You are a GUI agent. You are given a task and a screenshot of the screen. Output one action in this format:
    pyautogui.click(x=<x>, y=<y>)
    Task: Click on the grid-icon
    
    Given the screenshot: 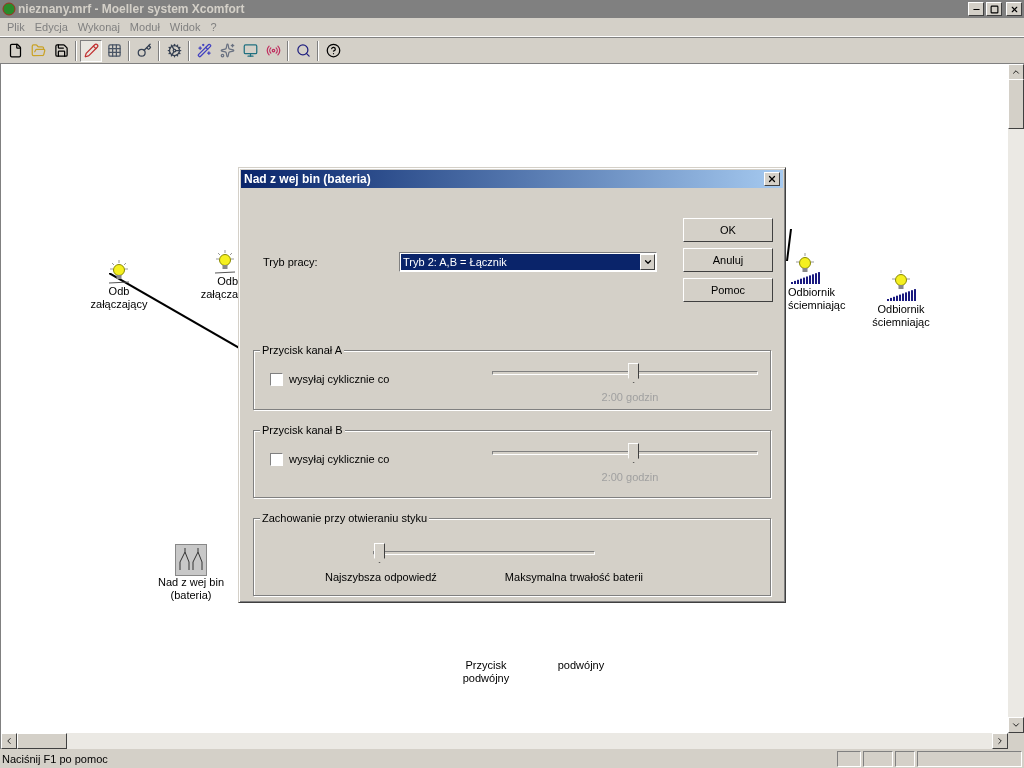 What is the action you would take?
    pyautogui.click(x=114, y=50)
    